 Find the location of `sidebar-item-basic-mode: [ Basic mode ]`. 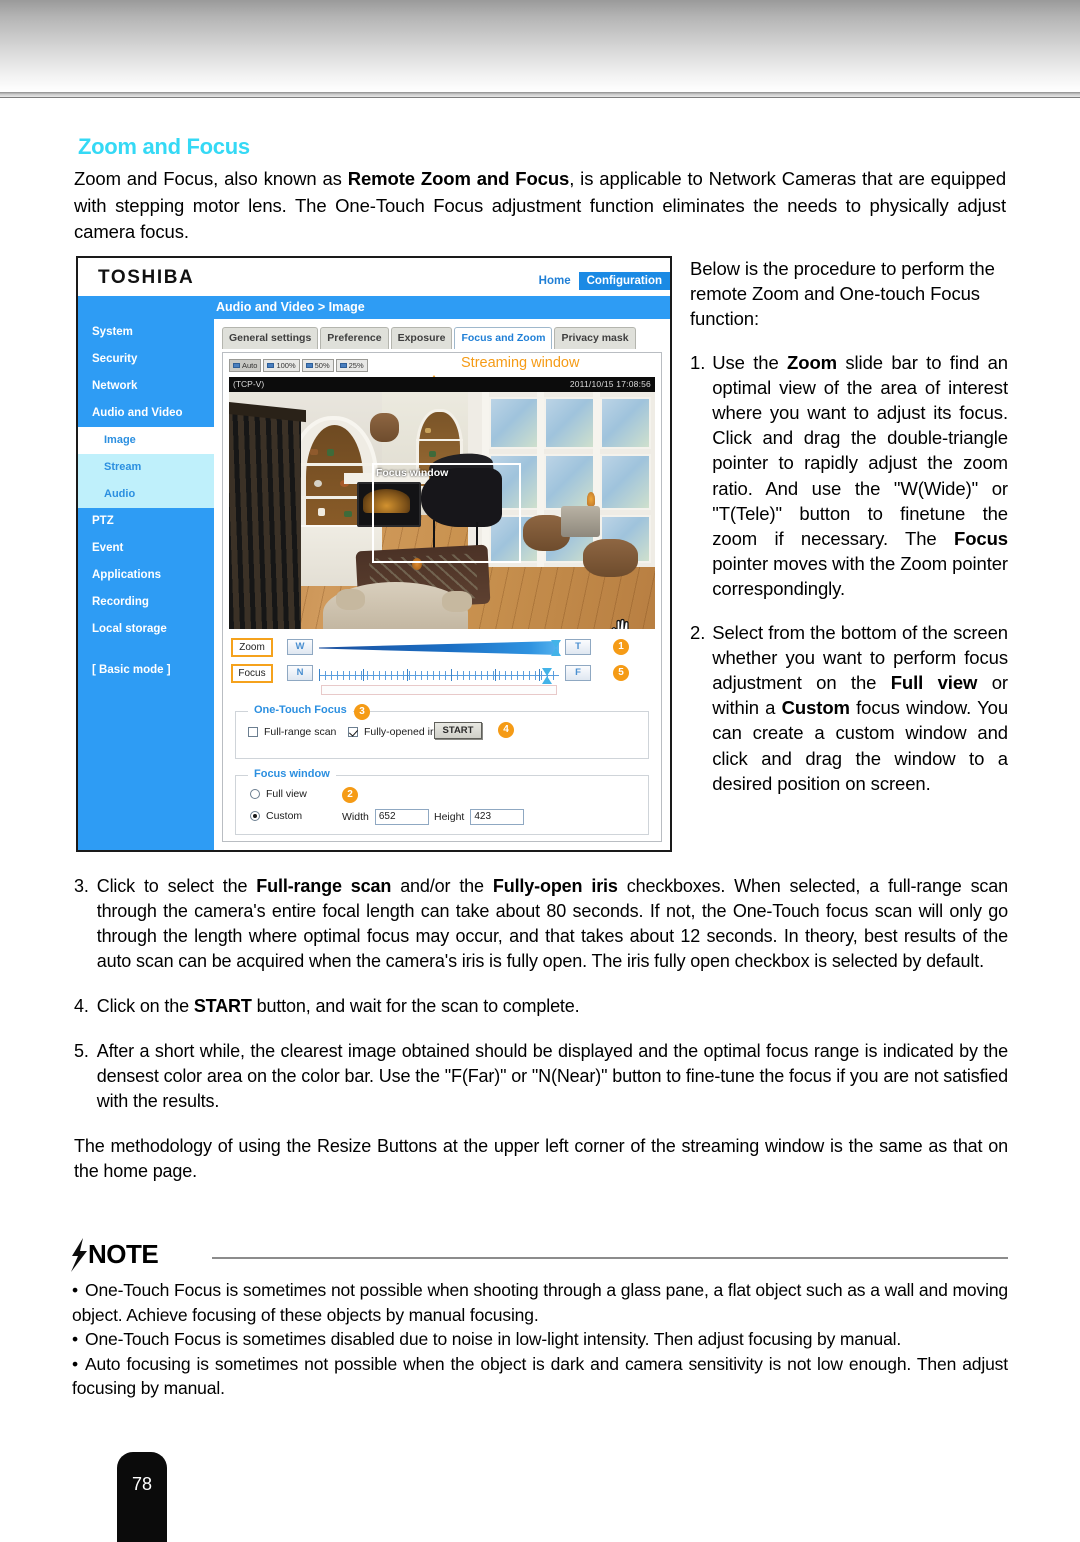

sidebar-item-basic-mode: [ Basic mode ] is located at coordinates (146, 670).